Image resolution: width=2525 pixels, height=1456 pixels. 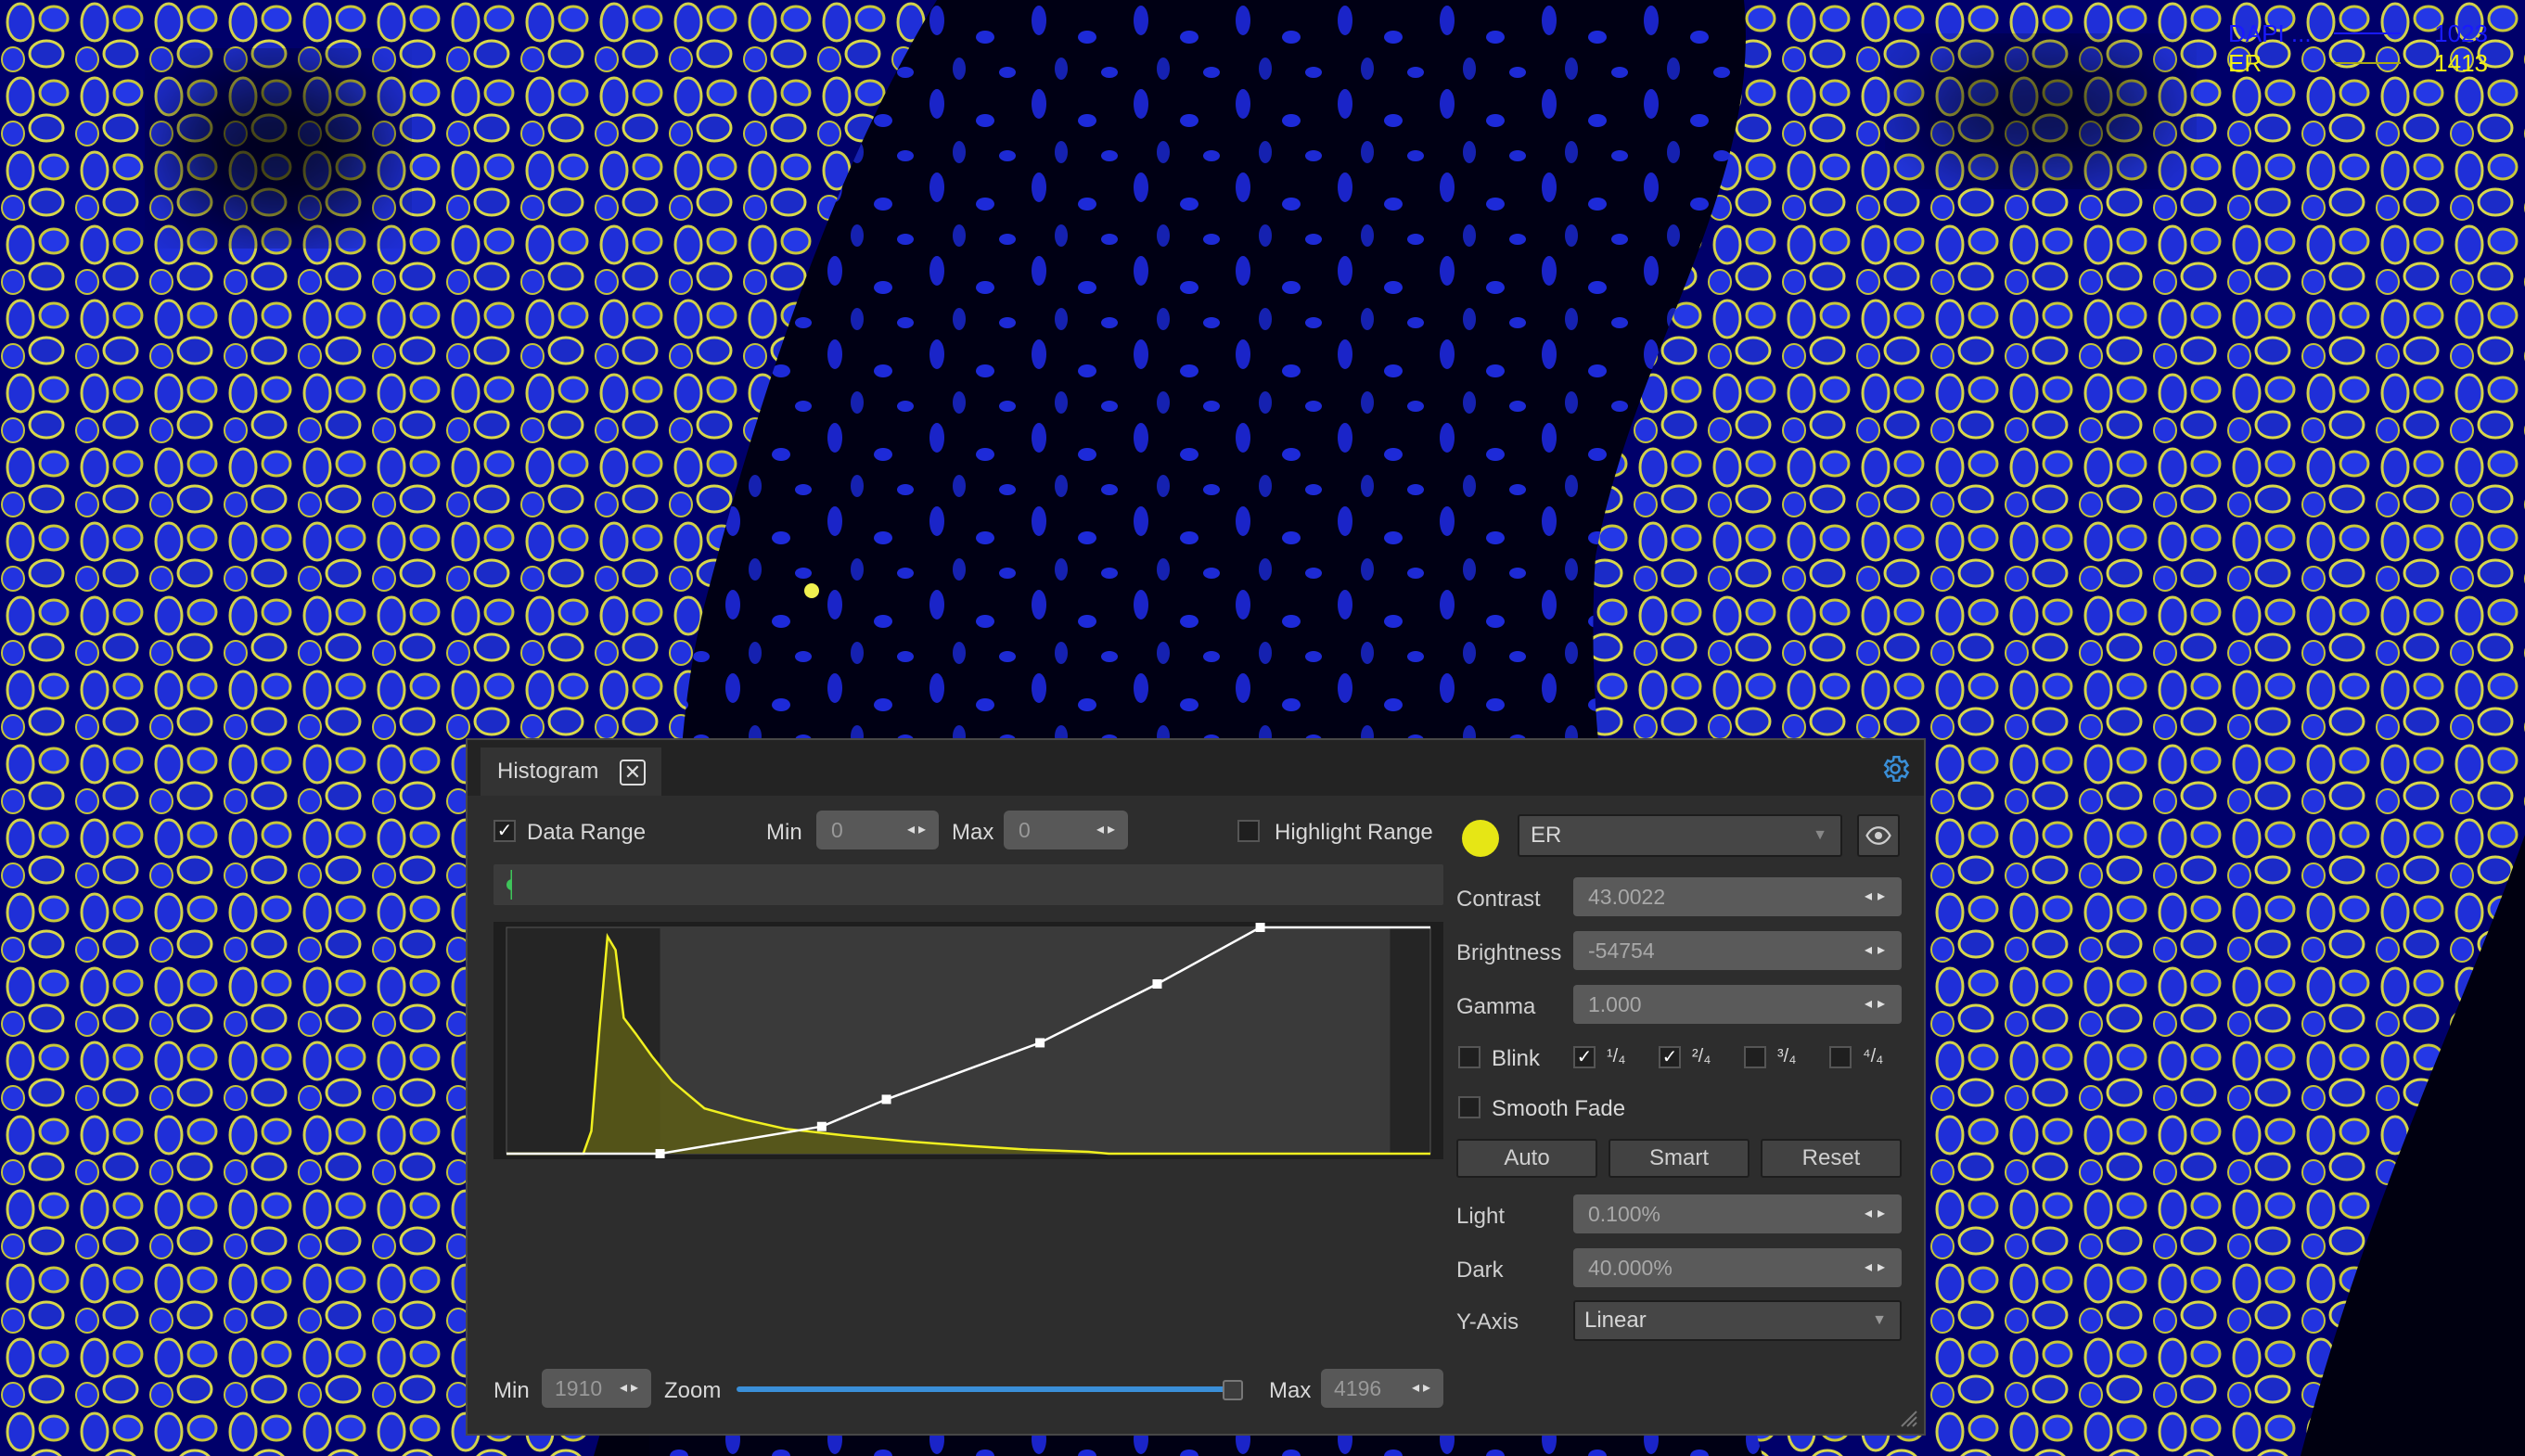 What do you see at coordinates (1481, 1216) in the screenshot?
I see `light-label: Light` at bounding box center [1481, 1216].